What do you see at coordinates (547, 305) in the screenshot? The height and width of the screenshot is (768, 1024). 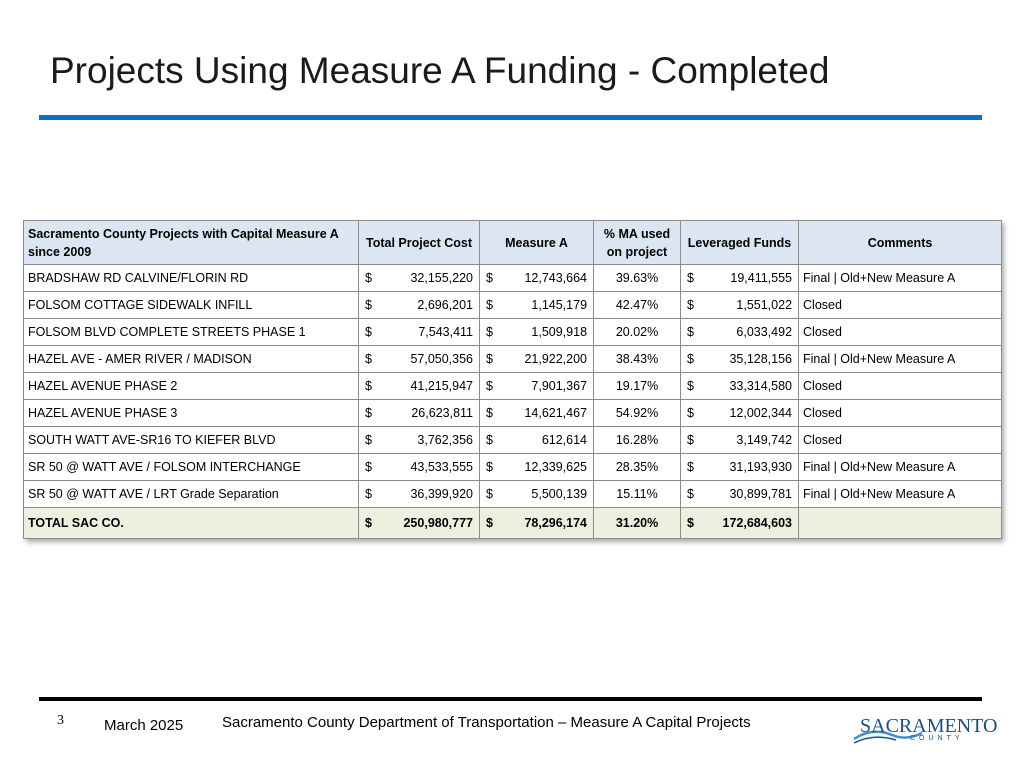 I see `measure-a-cell: 1,145,179` at bounding box center [547, 305].